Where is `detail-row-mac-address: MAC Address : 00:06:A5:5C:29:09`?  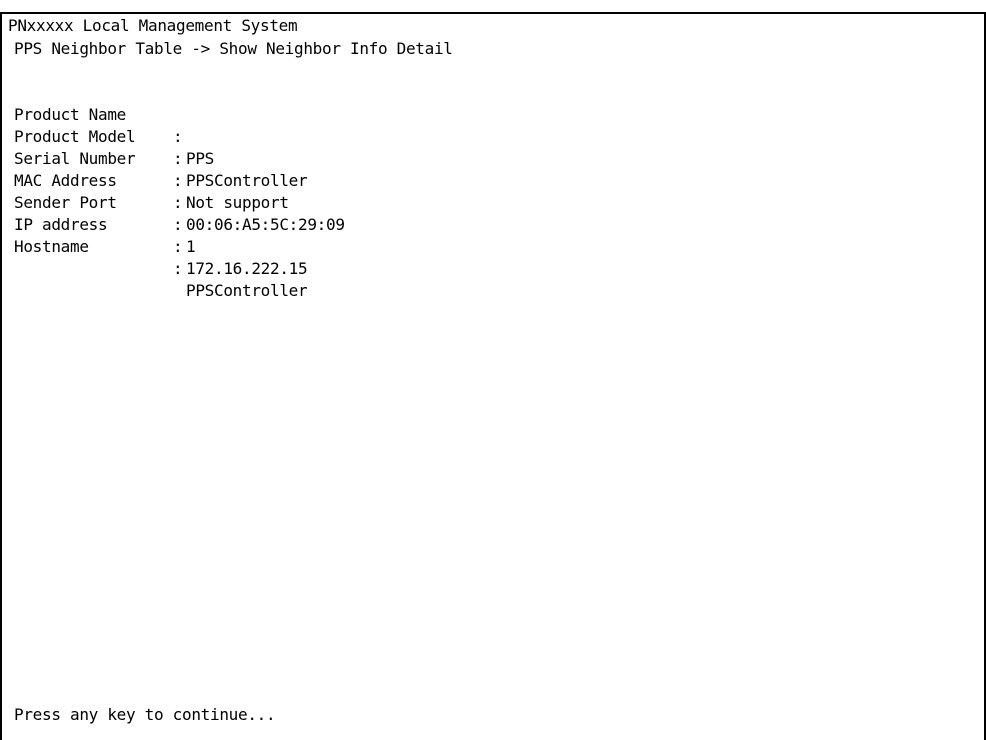 detail-row-mac-address: MAC Address : 00:06:A5:5C:29:09 is located at coordinates (493, 191).